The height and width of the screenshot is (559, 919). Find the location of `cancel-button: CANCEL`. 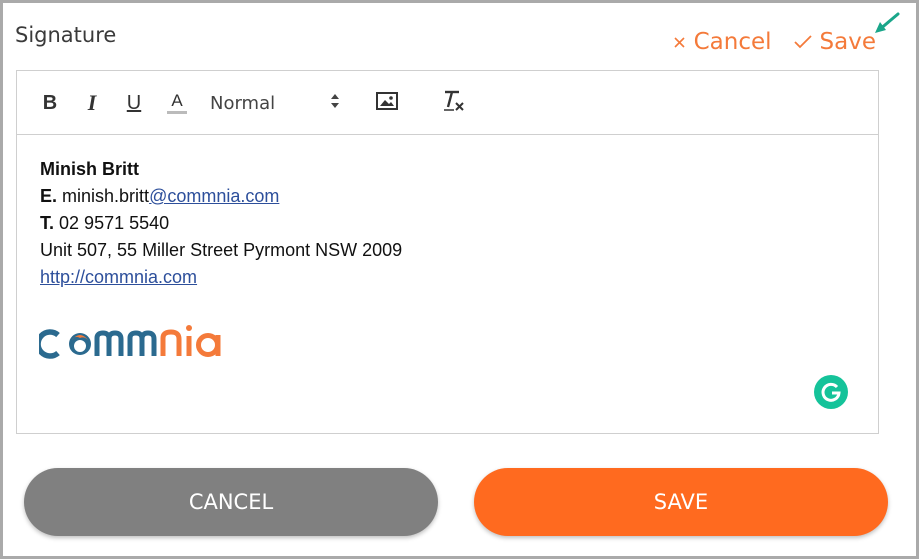

cancel-button: CANCEL is located at coordinates (231, 502).